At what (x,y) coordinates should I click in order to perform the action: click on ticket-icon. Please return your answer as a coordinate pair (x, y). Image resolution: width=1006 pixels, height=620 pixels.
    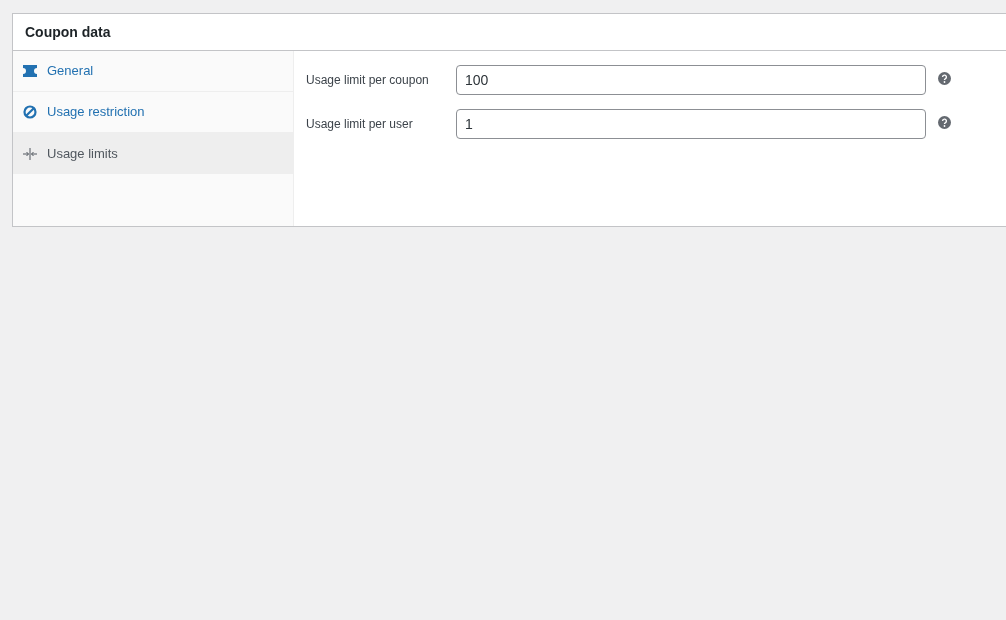
    Looking at the image, I should click on (30, 71).